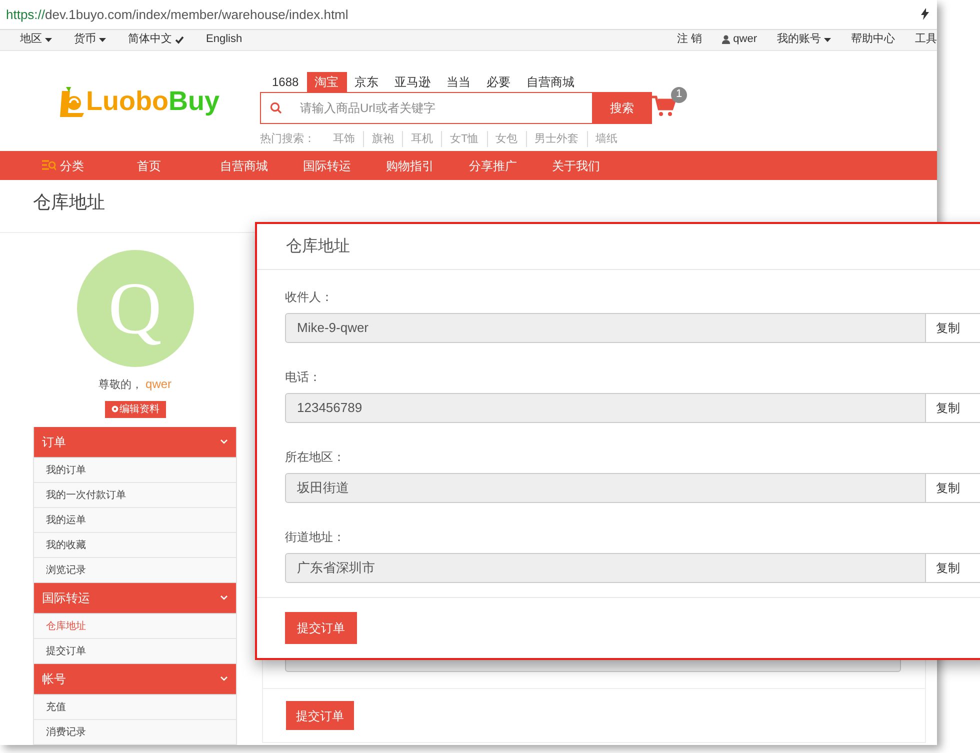 The width and height of the screenshot is (980, 753). I want to click on menu-item: 我的一次付款订单, so click(135, 495).